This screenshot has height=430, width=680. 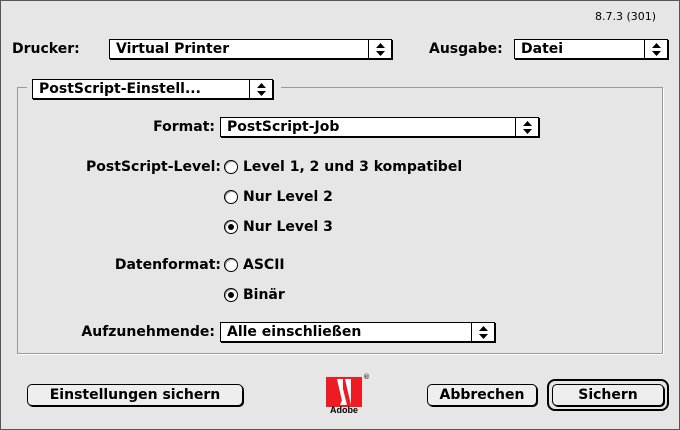 I want to click on radio-level-3-label: Nur Level 3, so click(x=288, y=227).